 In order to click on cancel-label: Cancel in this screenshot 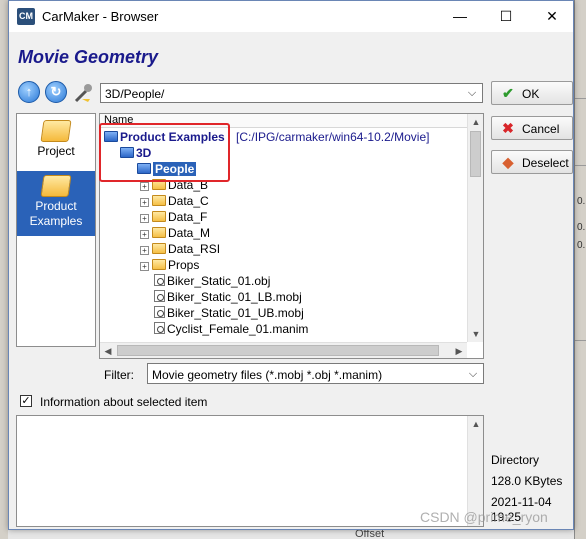, I will do `click(541, 129)`.